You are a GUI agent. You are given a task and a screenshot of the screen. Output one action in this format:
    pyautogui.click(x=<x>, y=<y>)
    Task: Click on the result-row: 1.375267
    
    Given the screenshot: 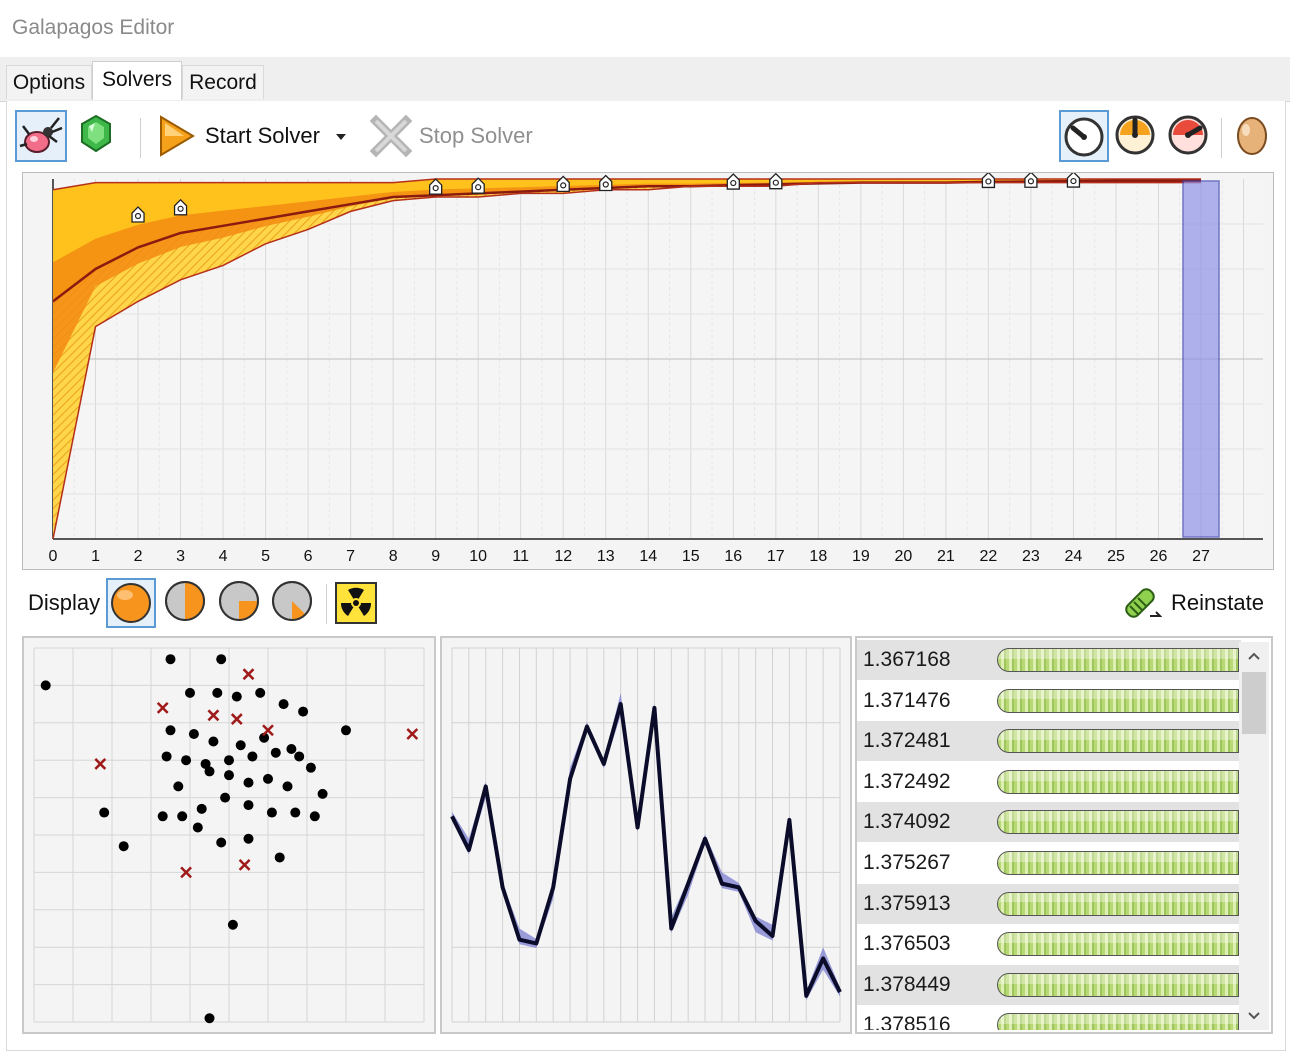 What is the action you would take?
    pyautogui.click(x=1049, y=863)
    